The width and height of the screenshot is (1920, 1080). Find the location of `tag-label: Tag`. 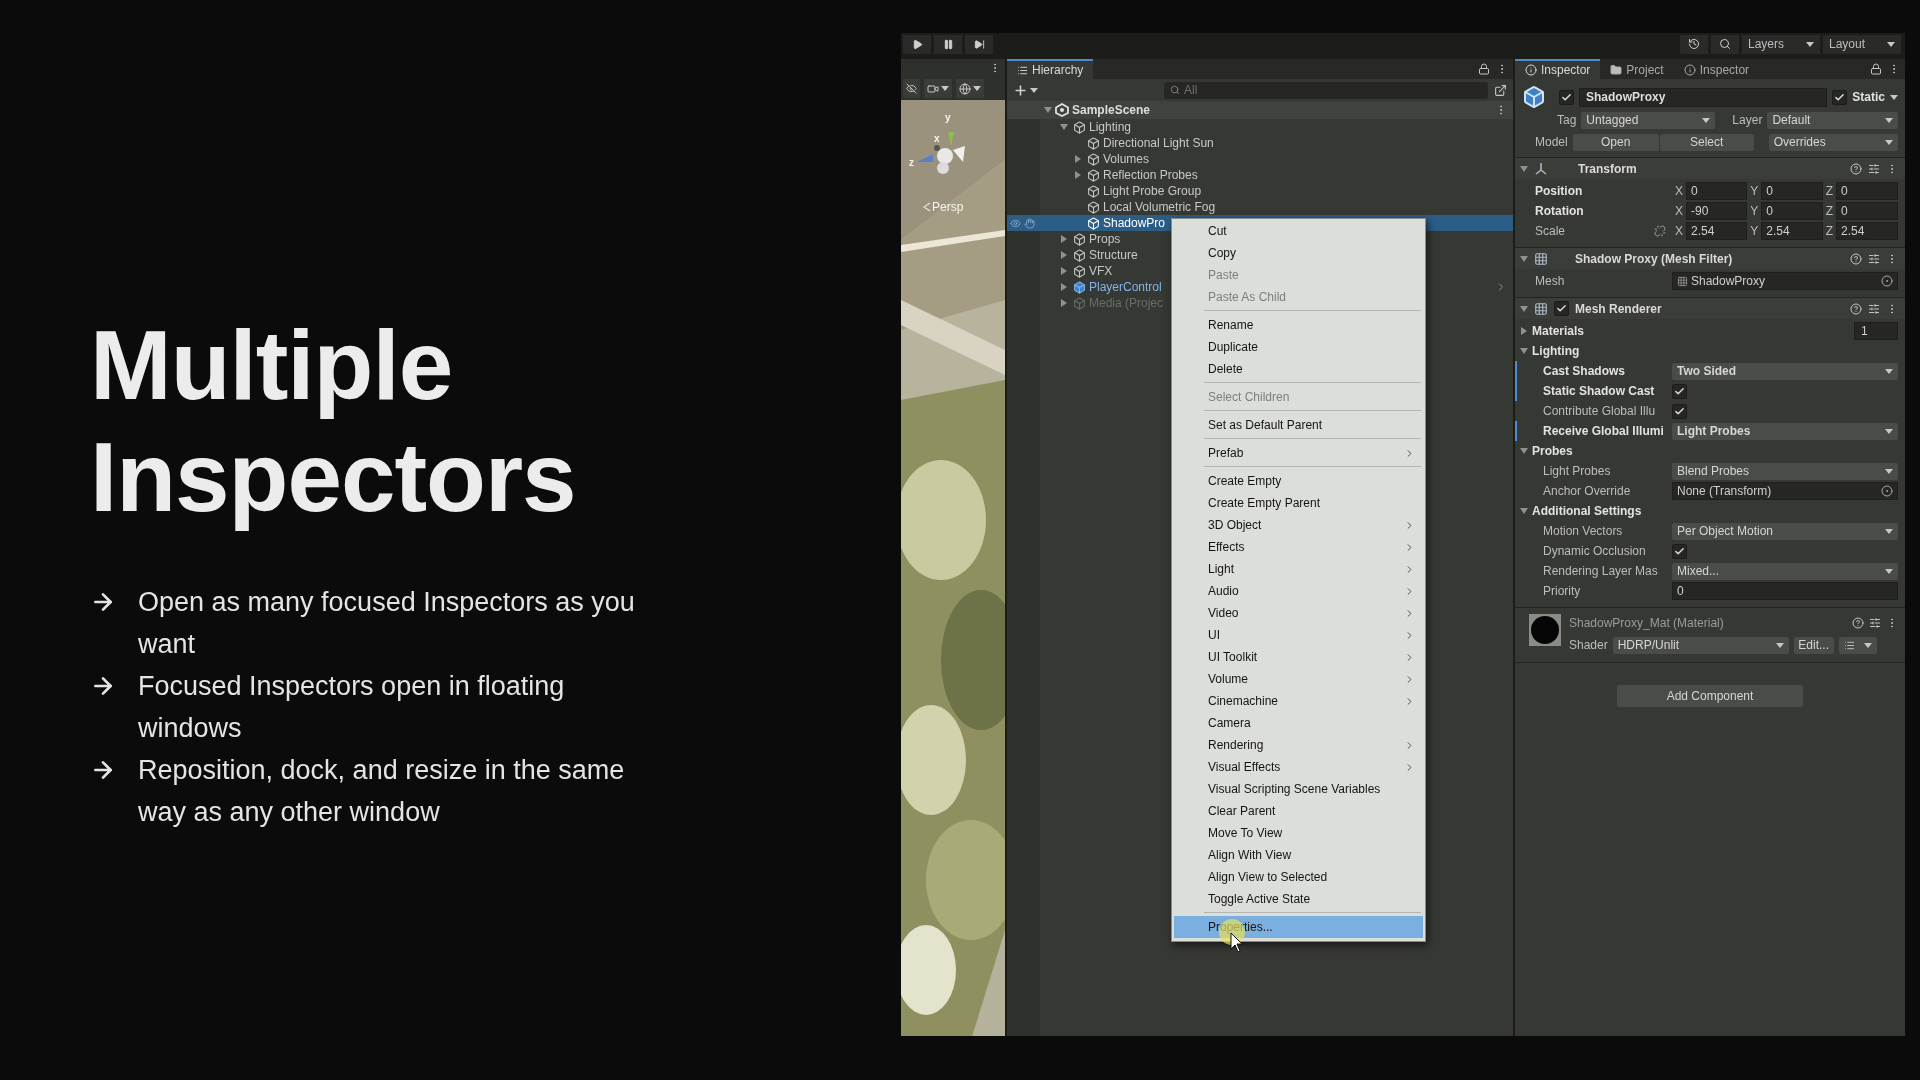

tag-label: Tag is located at coordinates (1567, 120).